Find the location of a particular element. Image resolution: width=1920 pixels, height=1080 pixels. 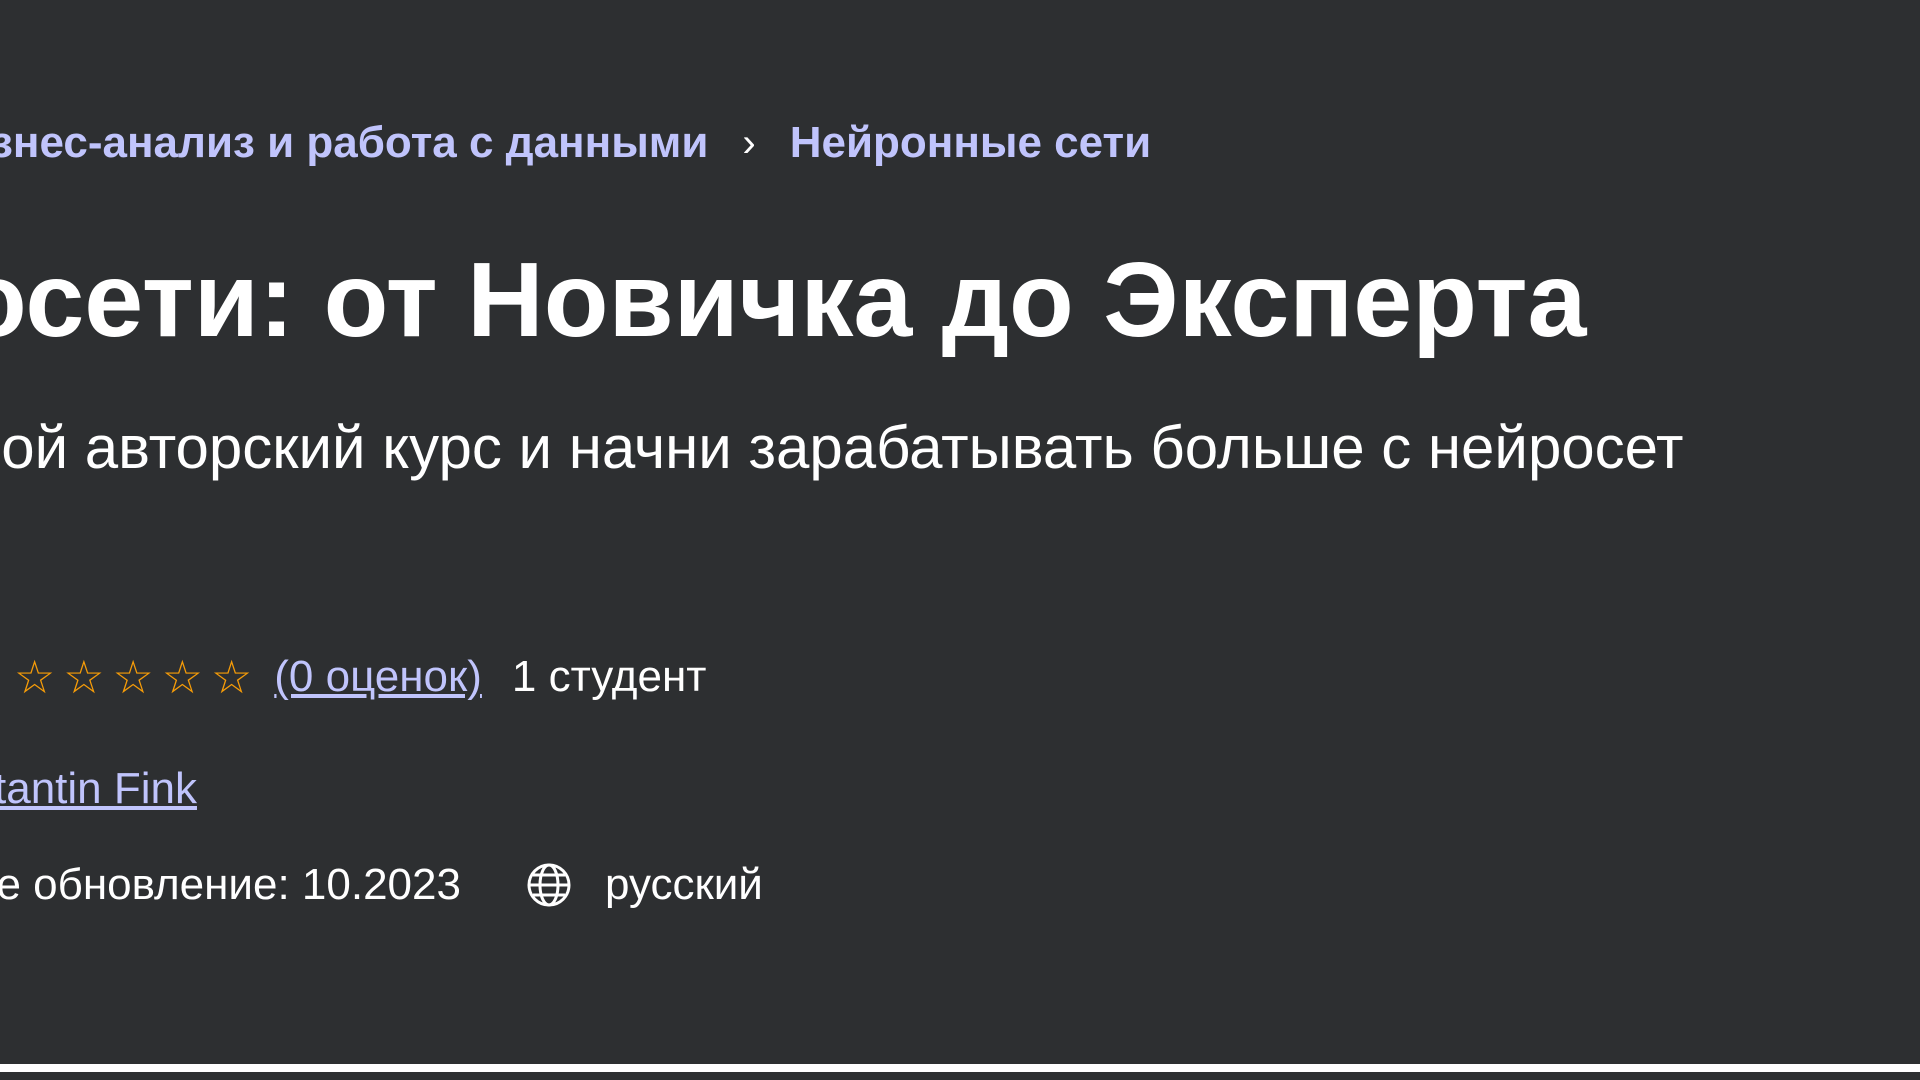

bottom-divider is located at coordinates (960, 1068).